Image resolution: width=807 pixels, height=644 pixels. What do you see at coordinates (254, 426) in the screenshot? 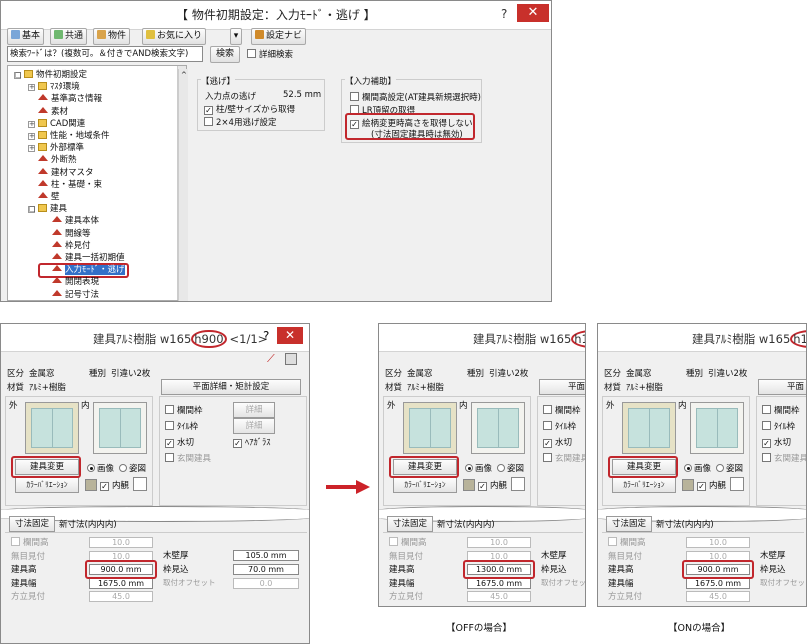
I see `detail-button-2: 詳細` at bounding box center [254, 426].